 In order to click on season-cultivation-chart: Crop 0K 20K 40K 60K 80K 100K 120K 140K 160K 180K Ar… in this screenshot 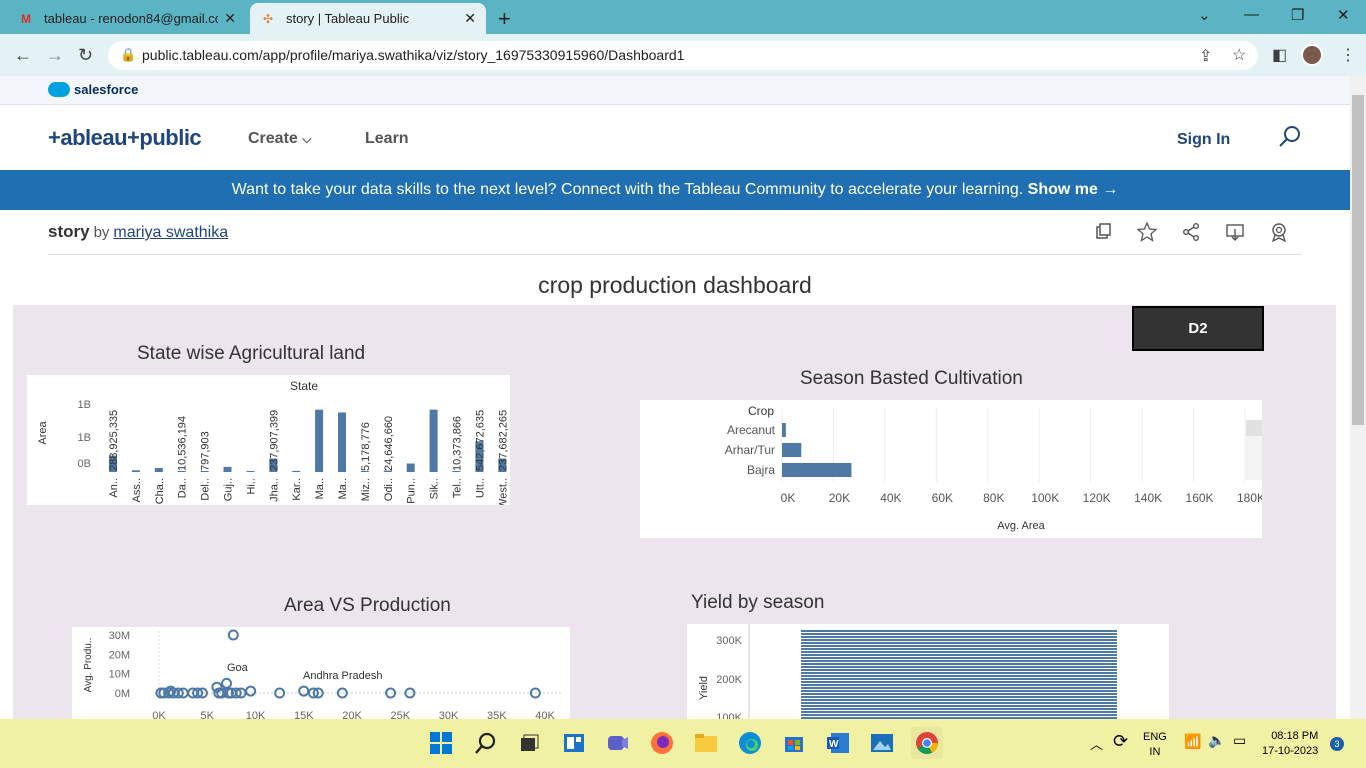, I will do `click(952, 469)`.